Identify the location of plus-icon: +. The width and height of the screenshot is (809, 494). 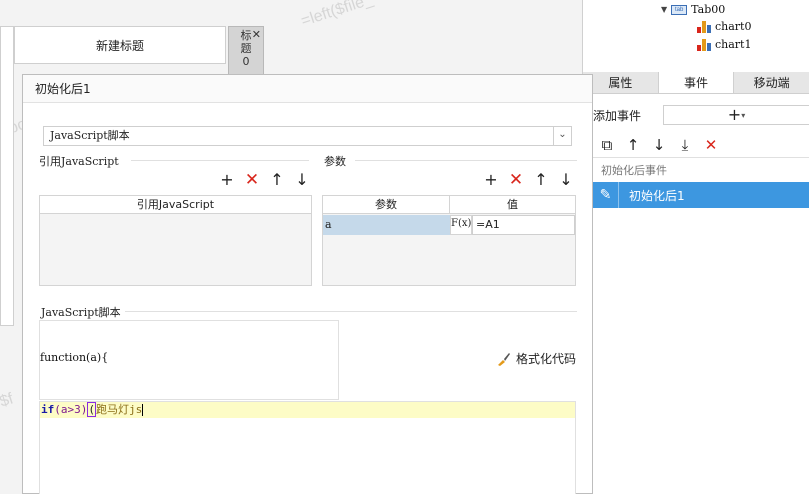
(734, 114).